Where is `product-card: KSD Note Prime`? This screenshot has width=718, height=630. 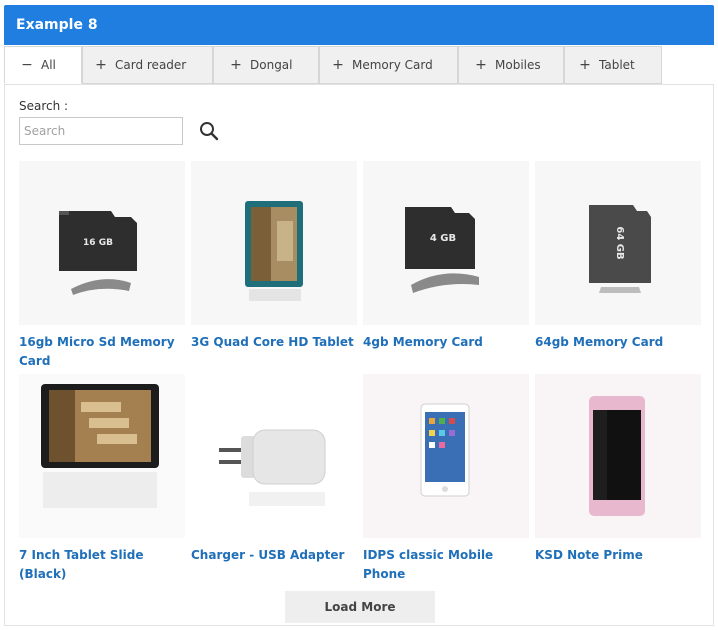 product-card: KSD Note Prime is located at coordinates (618, 469).